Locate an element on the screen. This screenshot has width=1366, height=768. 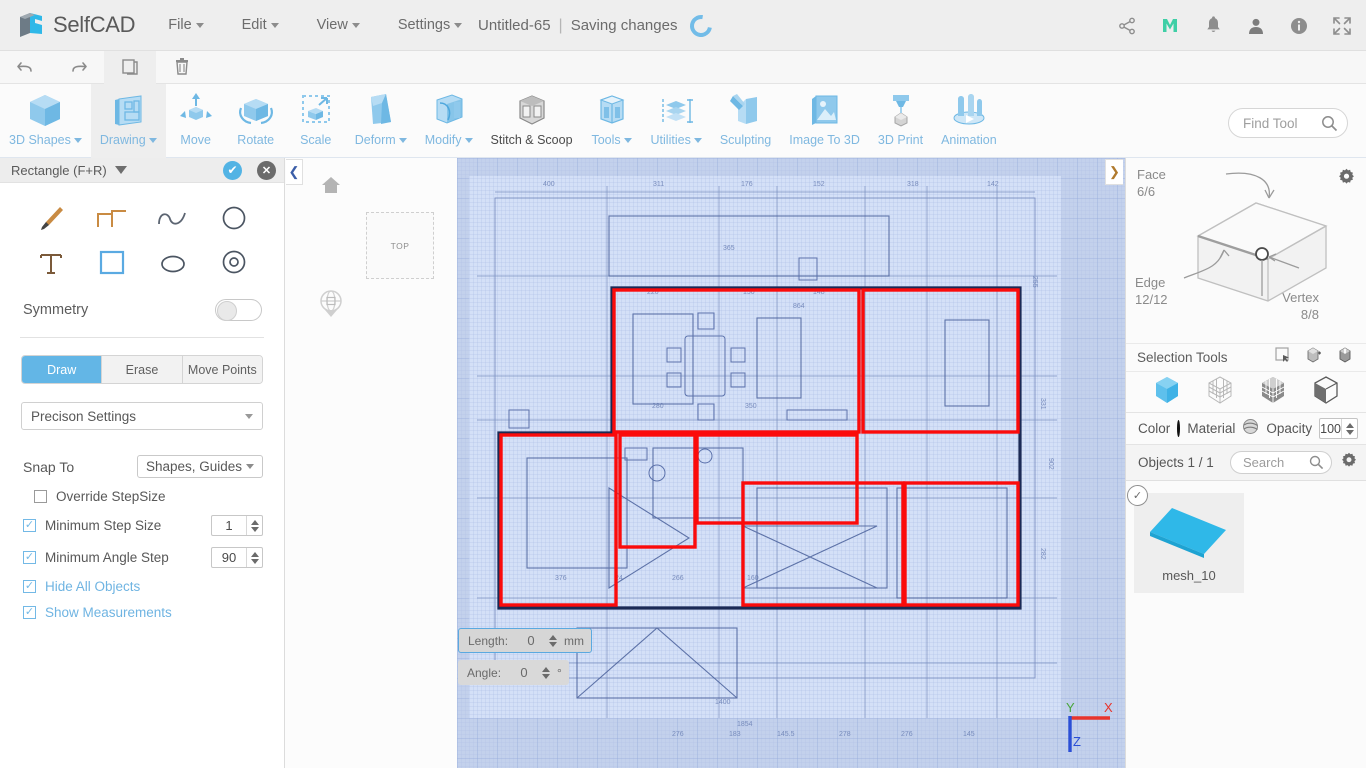
copy-button is located at coordinates (130, 67).